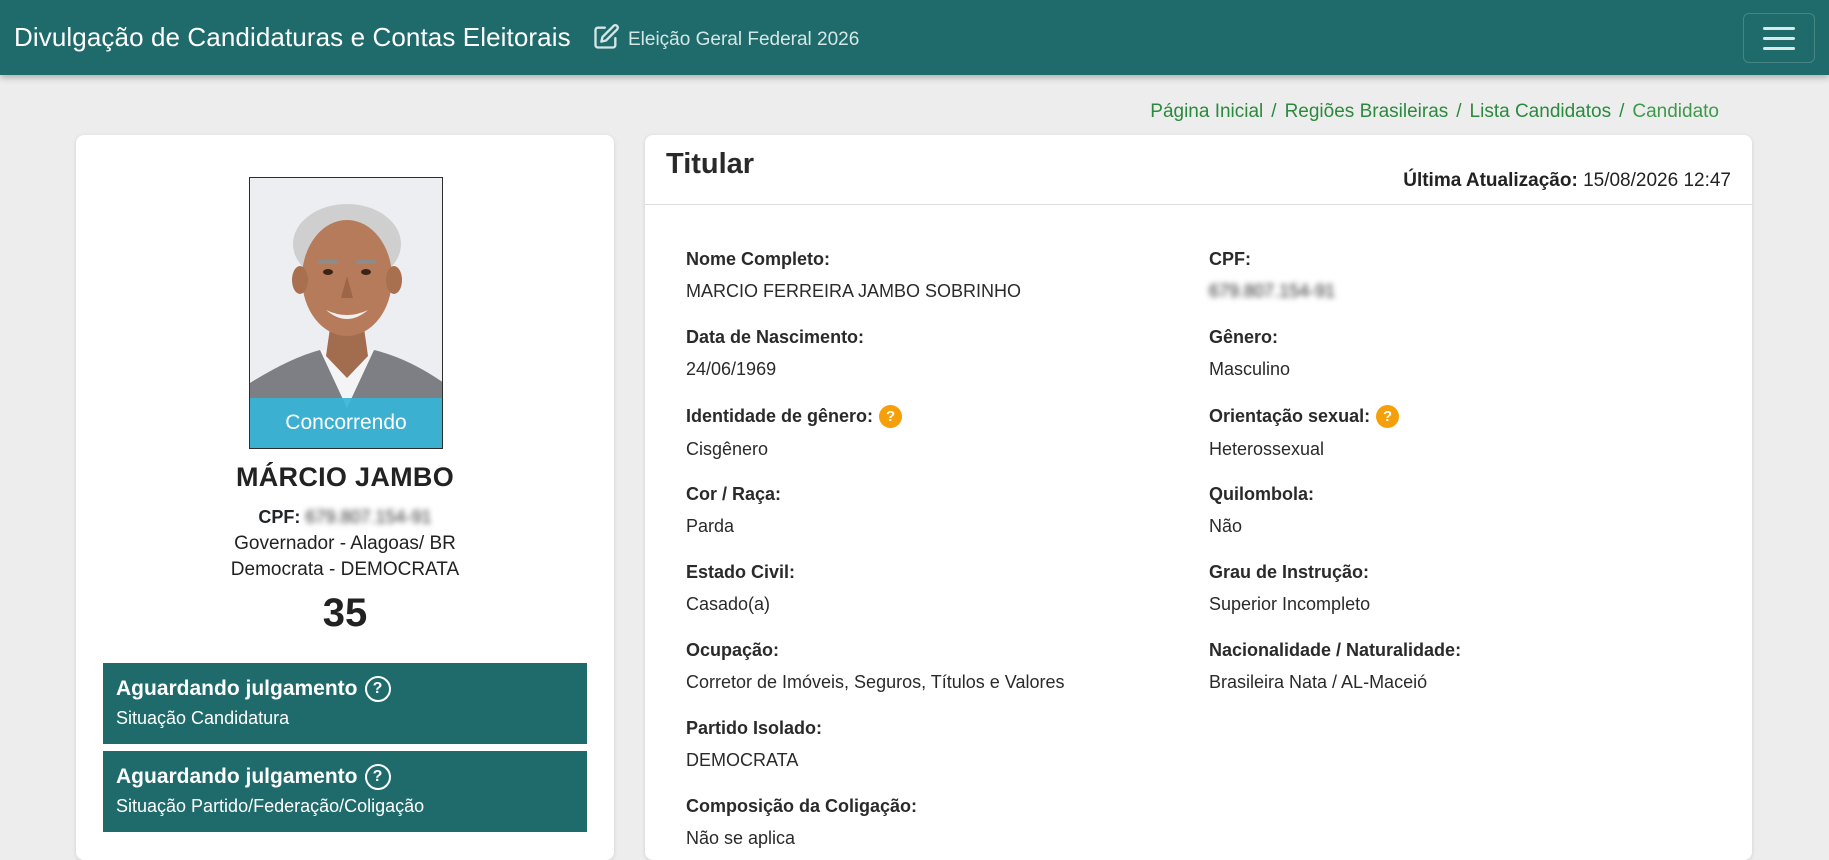  Describe the element at coordinates (279, 517) in the screenshot. I see `candidate-cpf-label: CPF:` at that location.